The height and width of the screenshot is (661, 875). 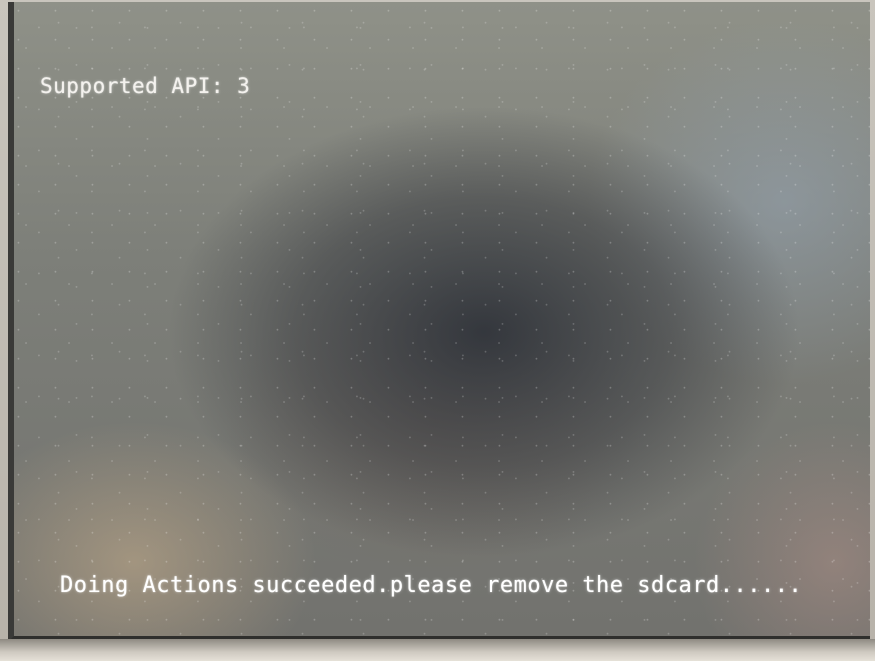 What do you see at coordinates (145, 86) in the screenshot?
I see `supported-api-text: Supported API: 3` at bounding box center [145, 86].